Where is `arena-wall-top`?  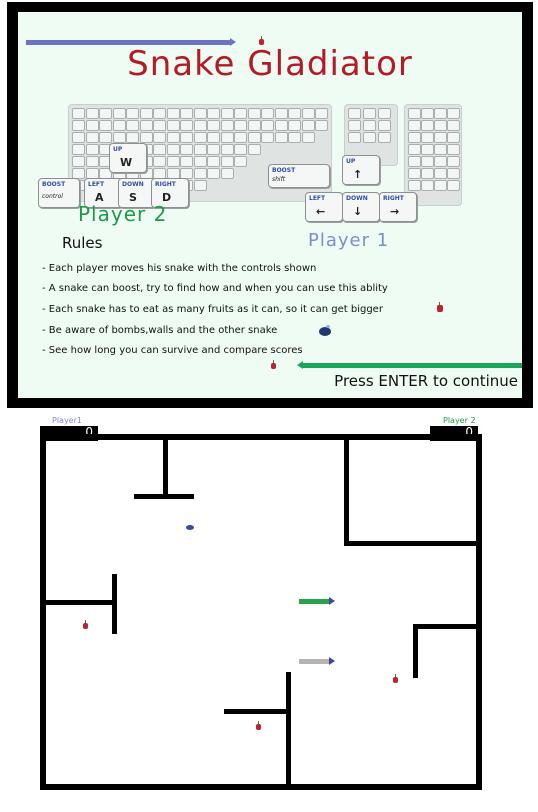
arena-wall-top is located at coordinates (261, 437).